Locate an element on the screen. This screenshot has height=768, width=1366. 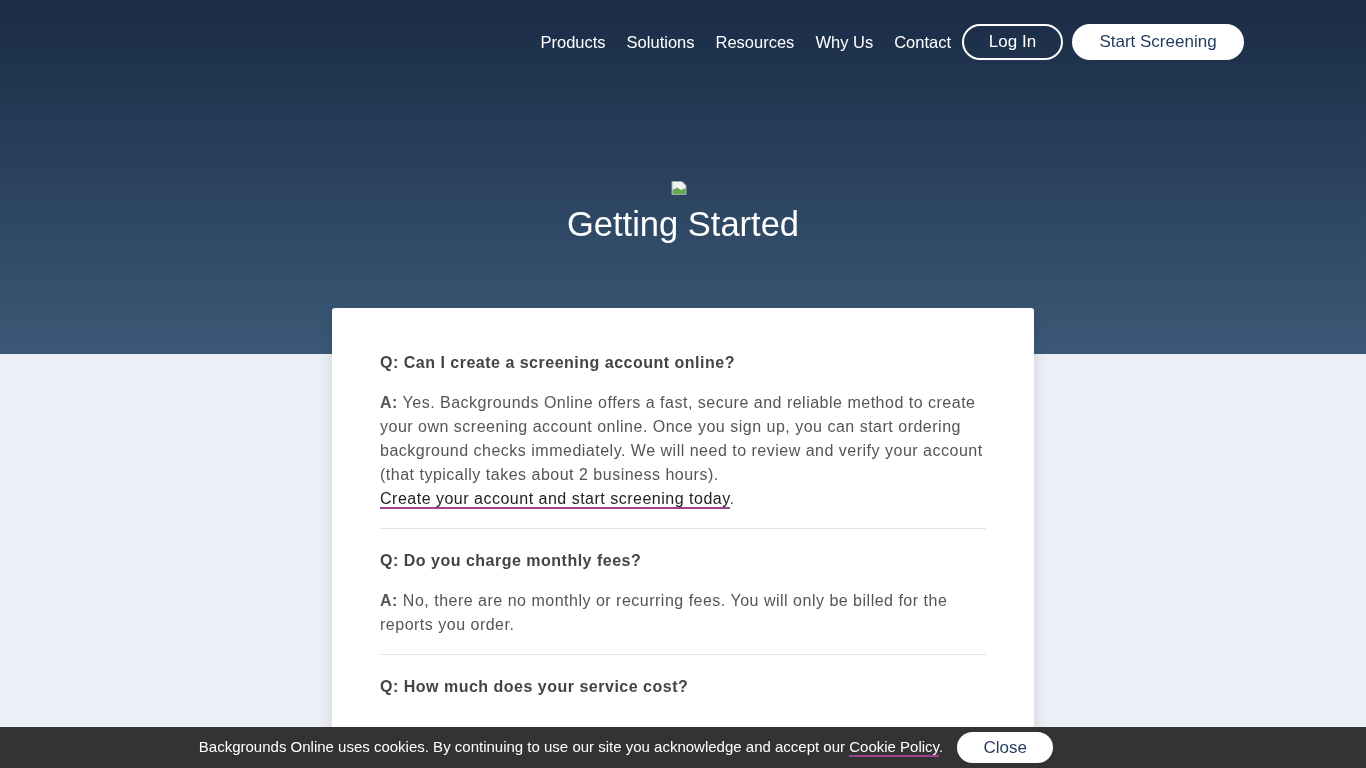
cookie-policy-link: Cookie Policy is located at coordinates (894, 748).